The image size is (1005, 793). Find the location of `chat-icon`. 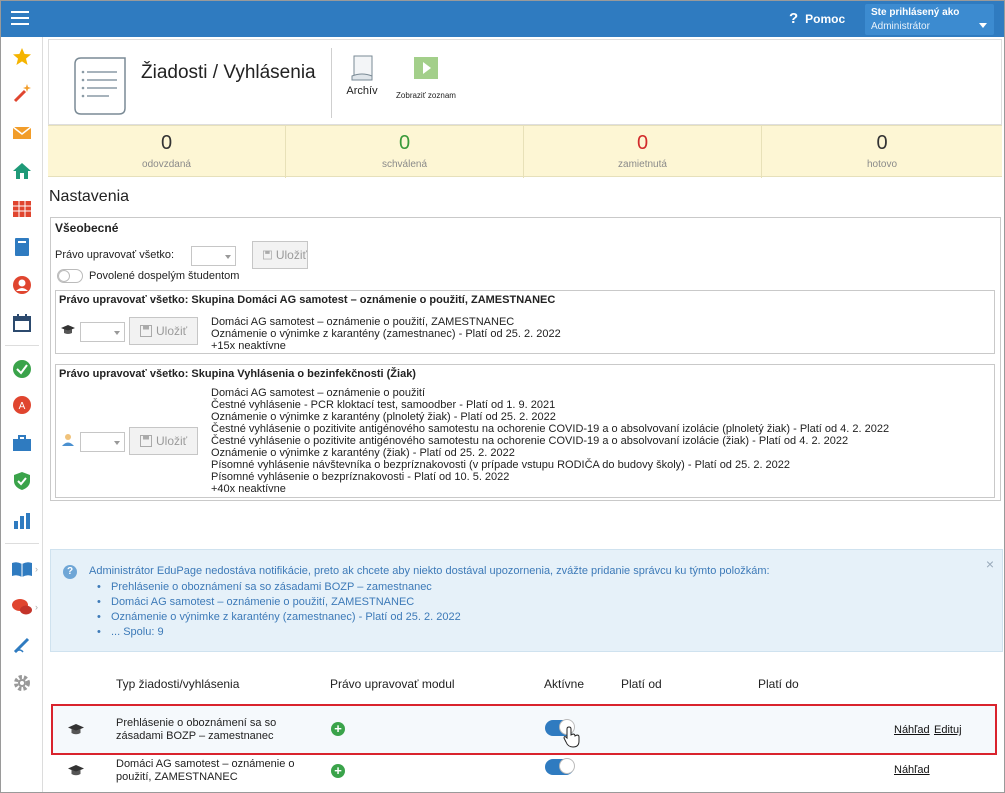

chat-icon is located at coordinates (22, 607).